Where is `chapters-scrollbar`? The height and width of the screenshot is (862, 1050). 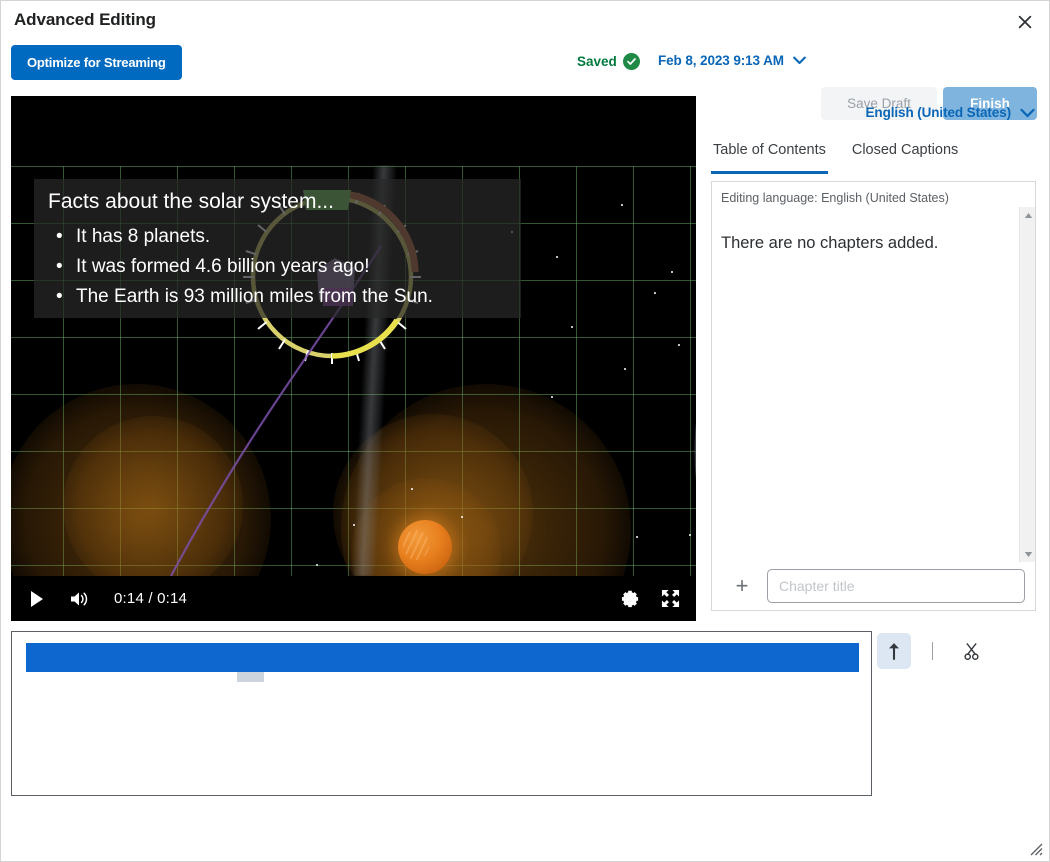
chapters-scrollbar is located at coordinates (1027, 384).